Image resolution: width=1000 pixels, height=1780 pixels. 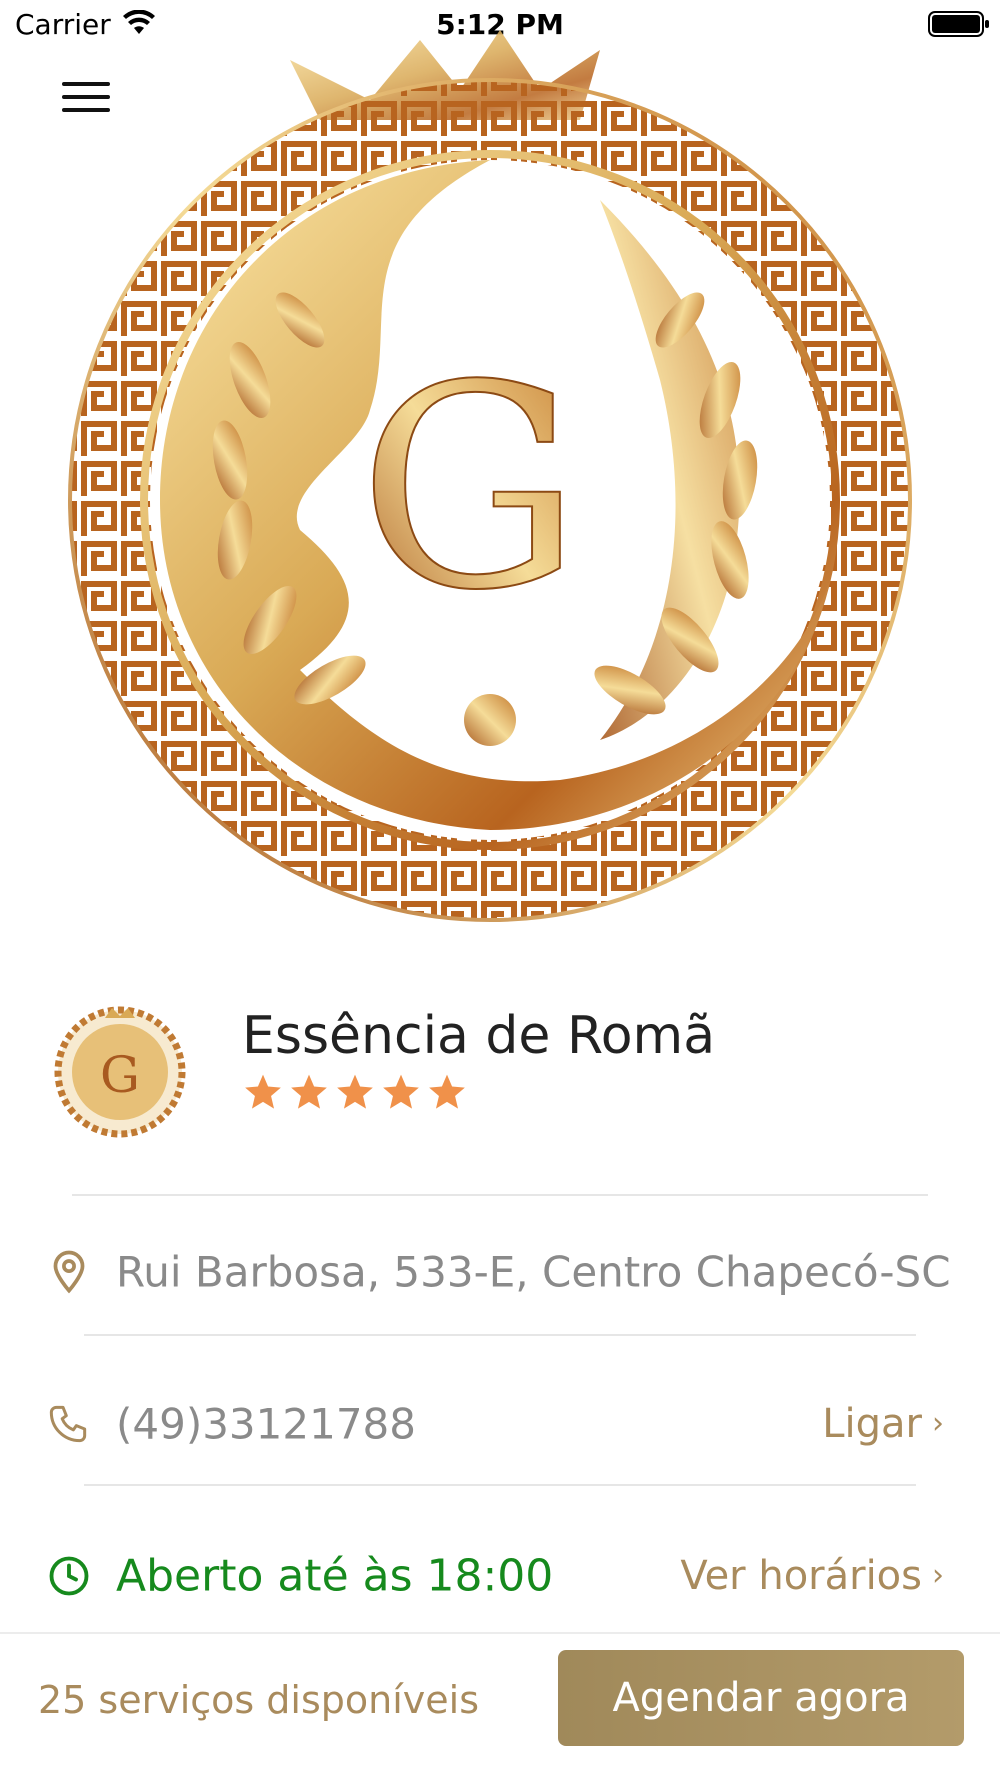 I want to click on call-link: Ligar ›, so click(x=883, y=1424).